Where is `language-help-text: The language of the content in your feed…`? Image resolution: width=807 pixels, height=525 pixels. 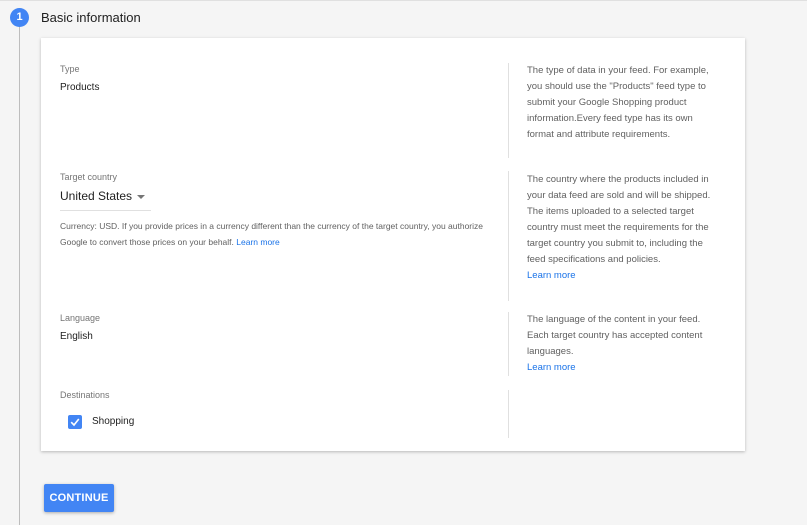 language-help-text: The language of the content in your feed… is located at coordinates (615, 335).